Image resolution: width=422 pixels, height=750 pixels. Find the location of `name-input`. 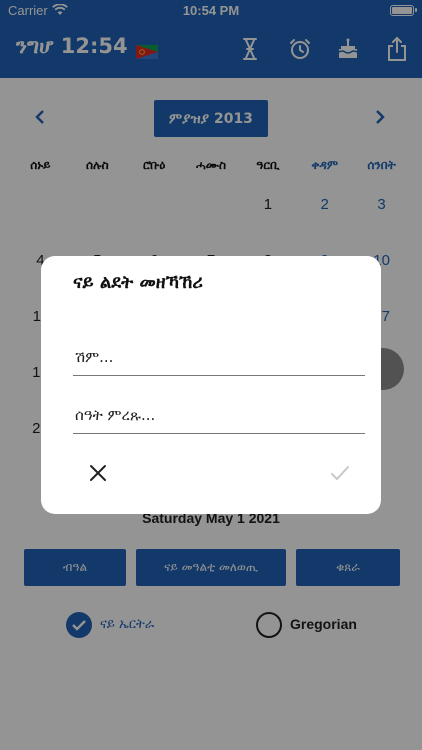

name-input is located at coordinates (219, 356).